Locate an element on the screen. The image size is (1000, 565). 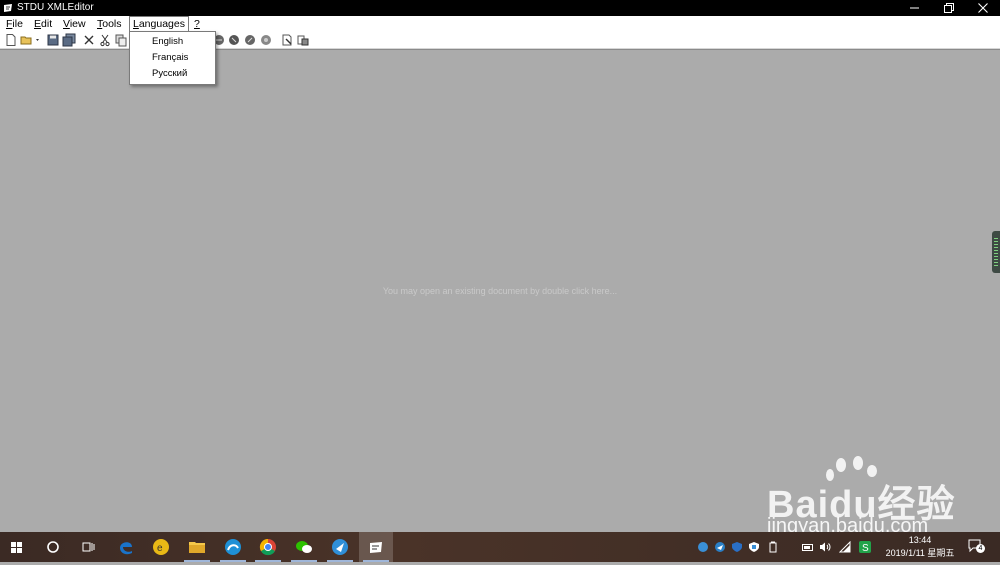
minimize-button is located at coordinates (915, 8).